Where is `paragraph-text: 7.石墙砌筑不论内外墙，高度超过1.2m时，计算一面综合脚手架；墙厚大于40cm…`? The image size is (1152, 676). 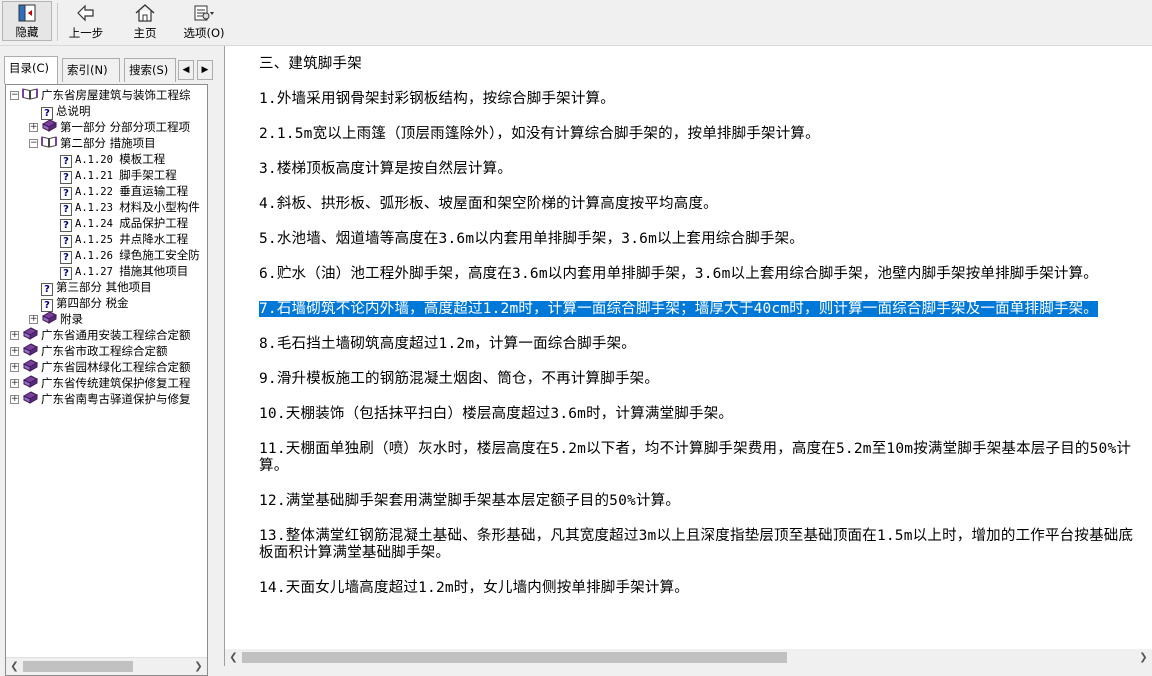 paragraph-text: 7.石墙砌筑不论内外墙，高度超过1.2m时，计算一面综合脚手架；墙厚大于40cm… is located at coordinates (678, 309).